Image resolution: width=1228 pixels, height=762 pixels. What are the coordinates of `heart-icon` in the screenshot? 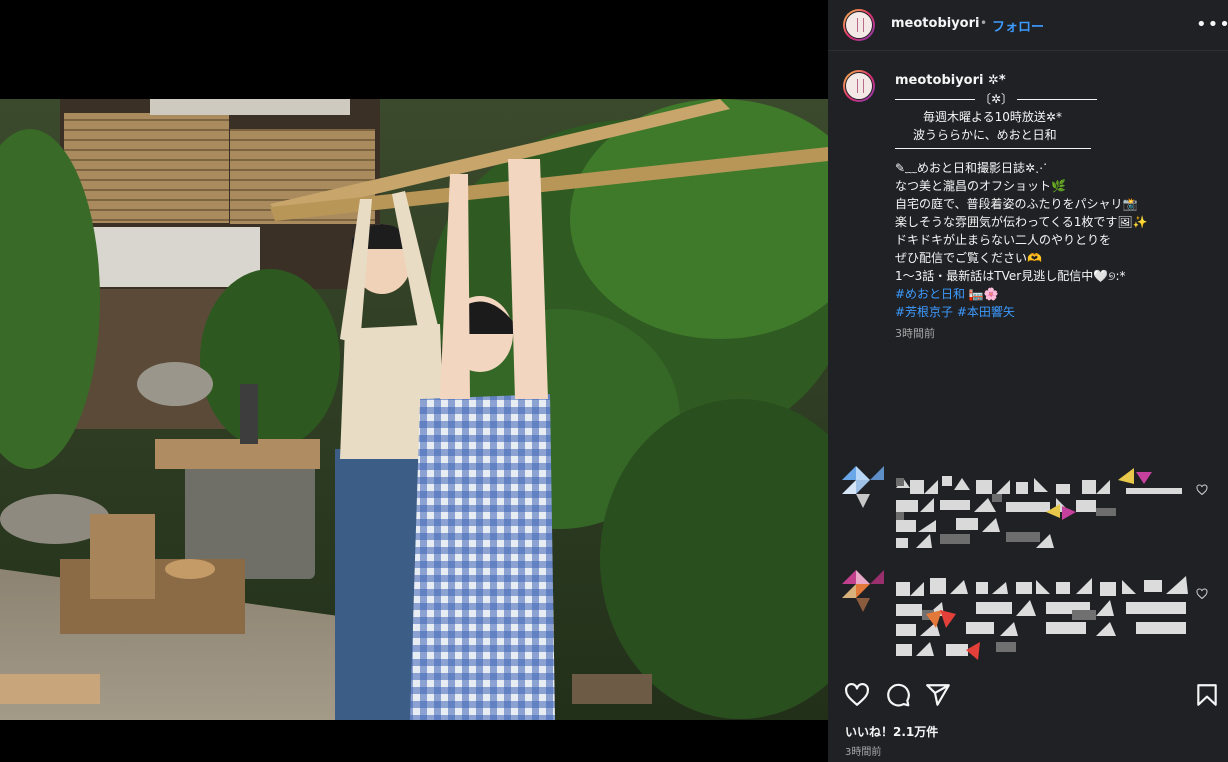 It's located at (857, 695).